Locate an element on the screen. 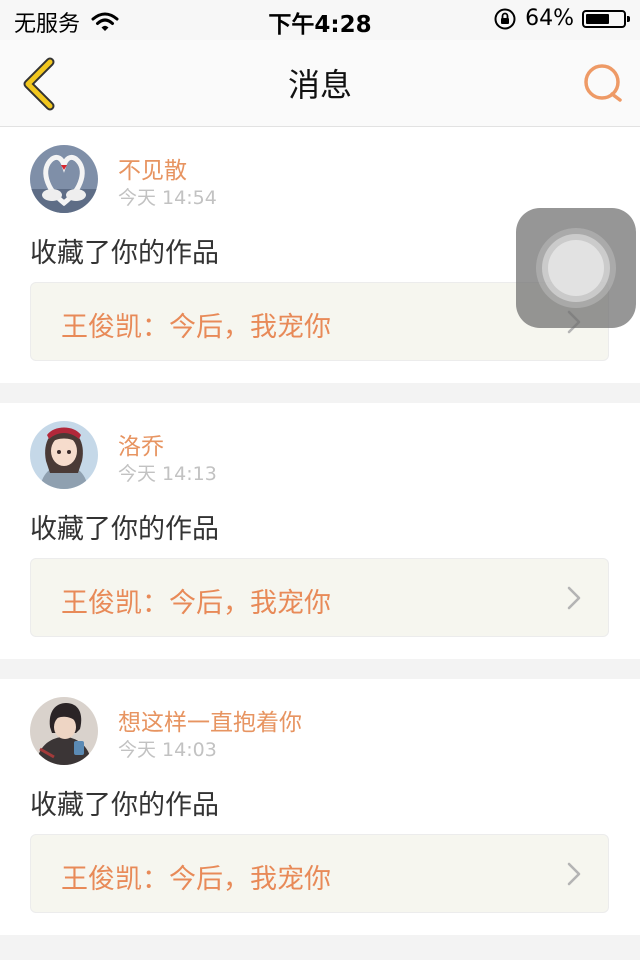 This screenshot has height=960, width=640. search-button is located at coordinates (603, 83).